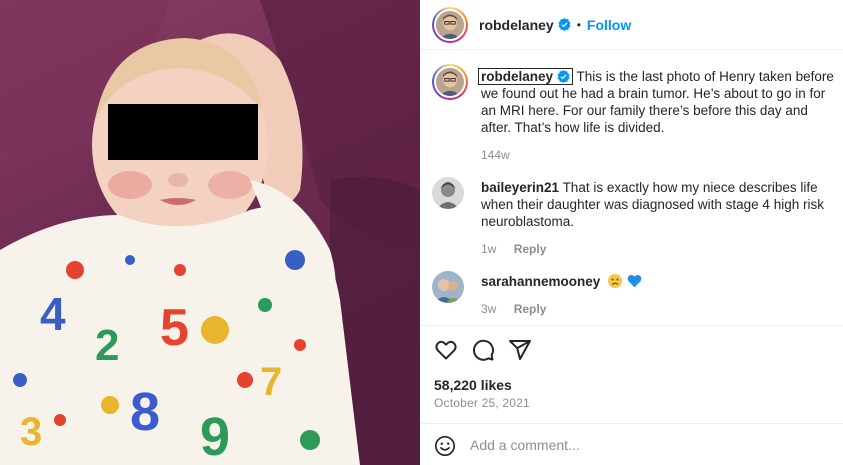  What do you see at coordinates (446, 350) in the screenshot?
I see `heart-icon` at bounding box center [446, 350].